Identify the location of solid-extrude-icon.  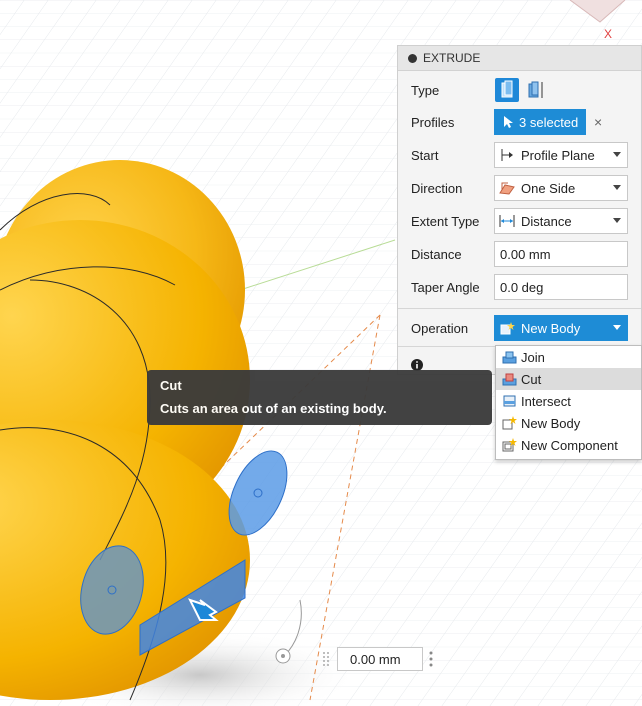
(507, 89).